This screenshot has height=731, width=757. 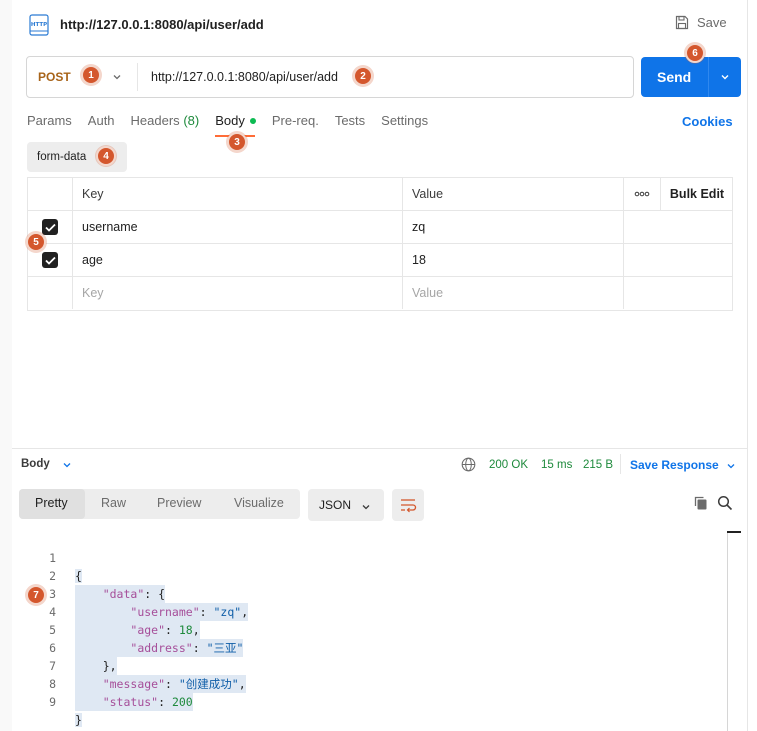 What do you see at coordinates (51, 557) in the screenshot?
I see `code-line: 1 {` at bounding box center [51, 557].